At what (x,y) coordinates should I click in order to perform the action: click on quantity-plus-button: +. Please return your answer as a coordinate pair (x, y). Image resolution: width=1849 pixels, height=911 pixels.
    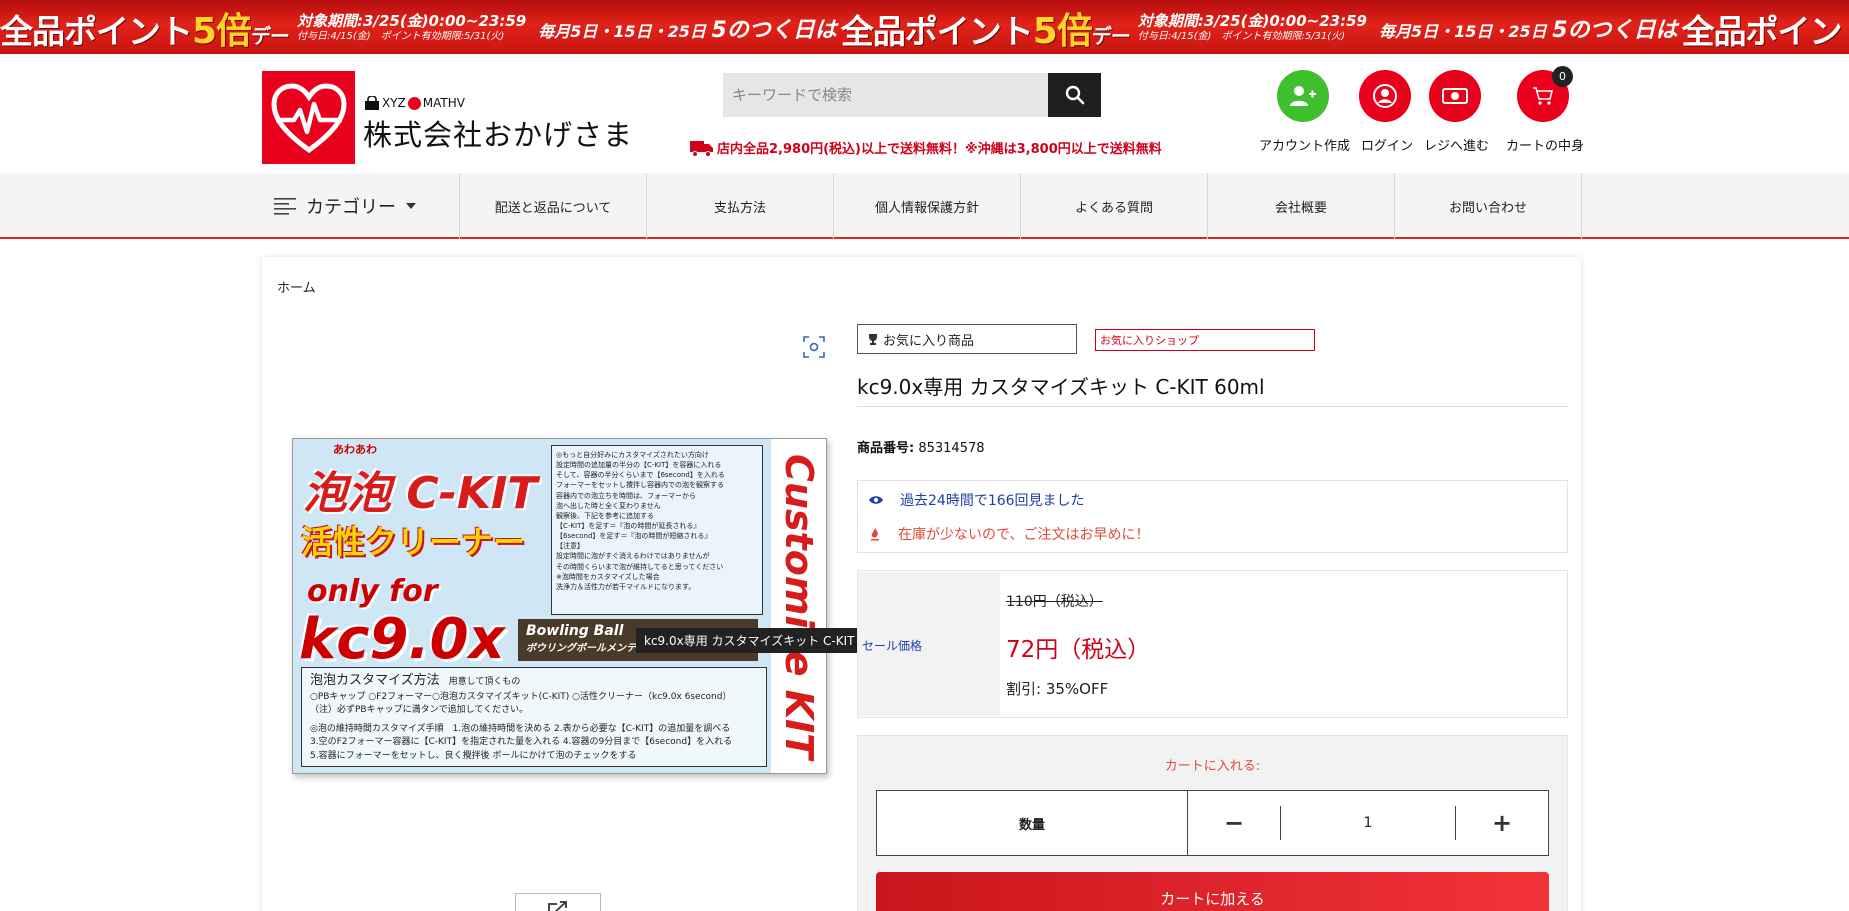
    Looking at the image, I should click on (1502, 823).